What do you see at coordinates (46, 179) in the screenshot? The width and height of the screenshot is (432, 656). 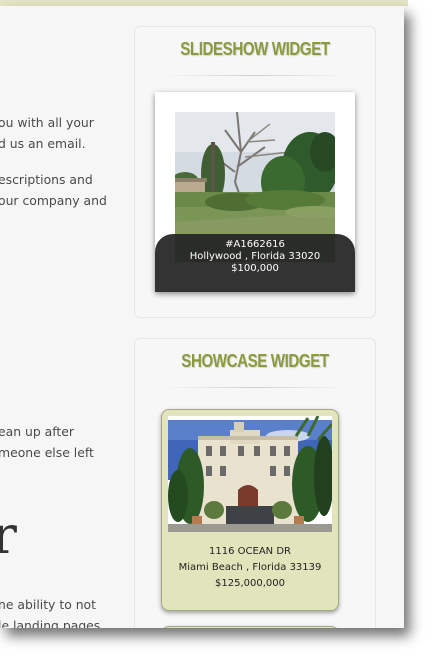 I see `body-text-line: escriptions and` at bounding box center [46, 179].